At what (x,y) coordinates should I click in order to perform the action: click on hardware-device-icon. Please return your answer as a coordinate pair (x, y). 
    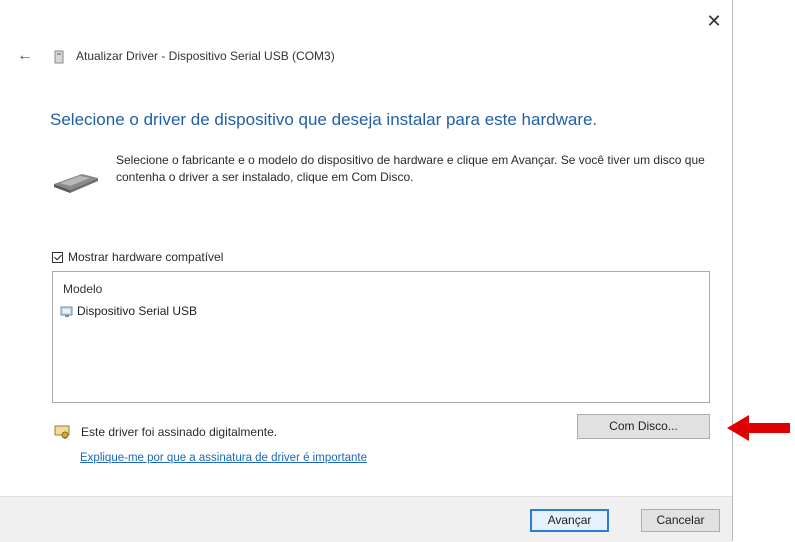
    Looking at the image, I should click on (76, 183).